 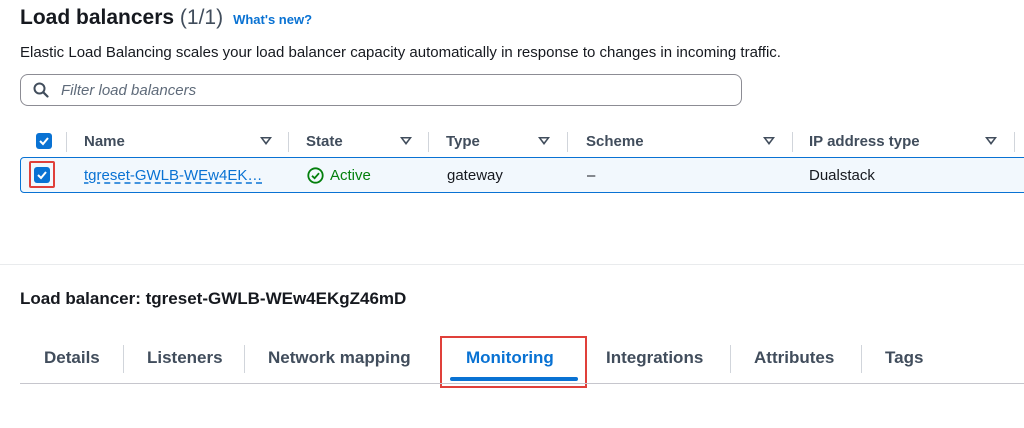 What do you see at coordinates (475, 175) in the screenshot?
I see `type-cell: gateway` at bounding box center [475, 175].